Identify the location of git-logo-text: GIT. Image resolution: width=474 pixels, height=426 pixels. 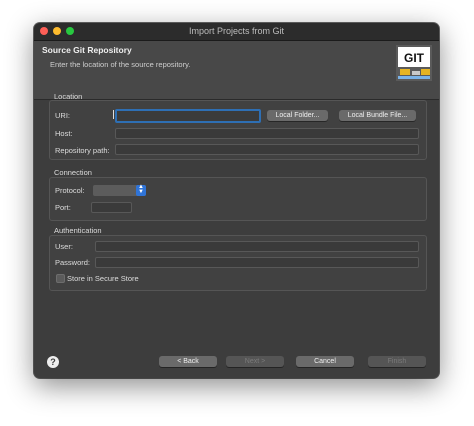
(414, 58).